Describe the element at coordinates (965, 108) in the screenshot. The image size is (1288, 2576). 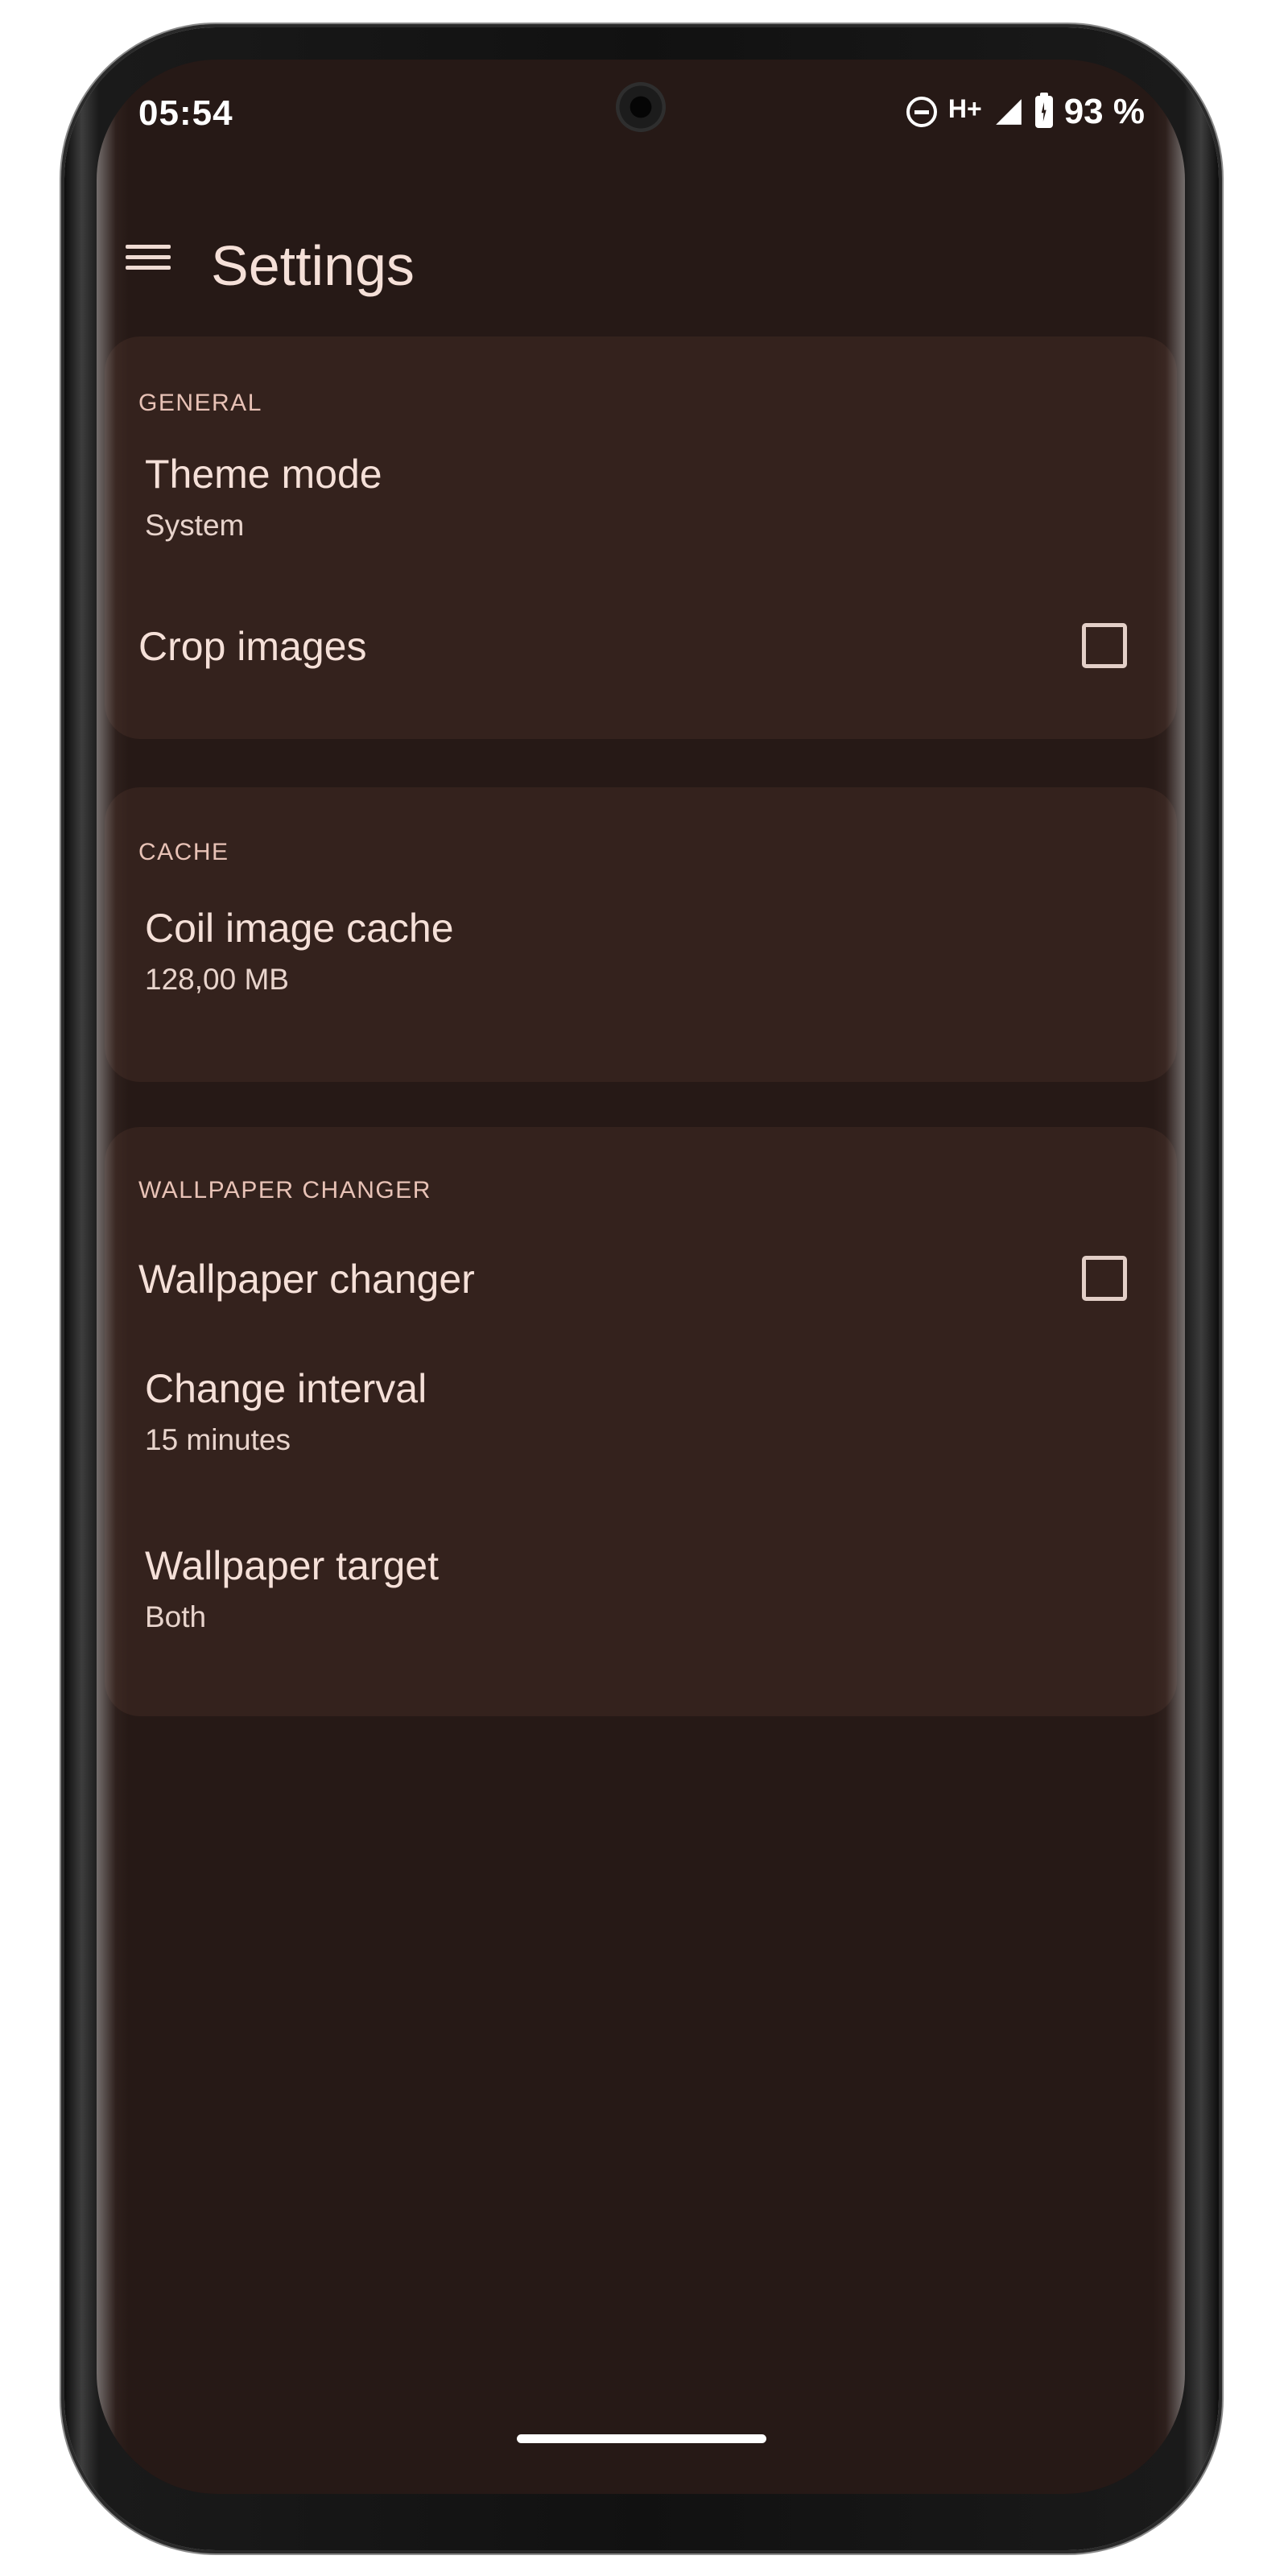
I see `network-type: H+` at that location.